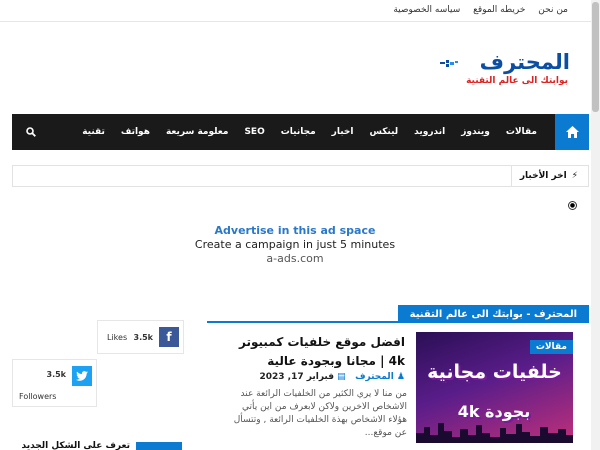 The height and width of the screenshot is (450, 600). I want to click on nav-item-linux: لينكس, so click(383, 132).